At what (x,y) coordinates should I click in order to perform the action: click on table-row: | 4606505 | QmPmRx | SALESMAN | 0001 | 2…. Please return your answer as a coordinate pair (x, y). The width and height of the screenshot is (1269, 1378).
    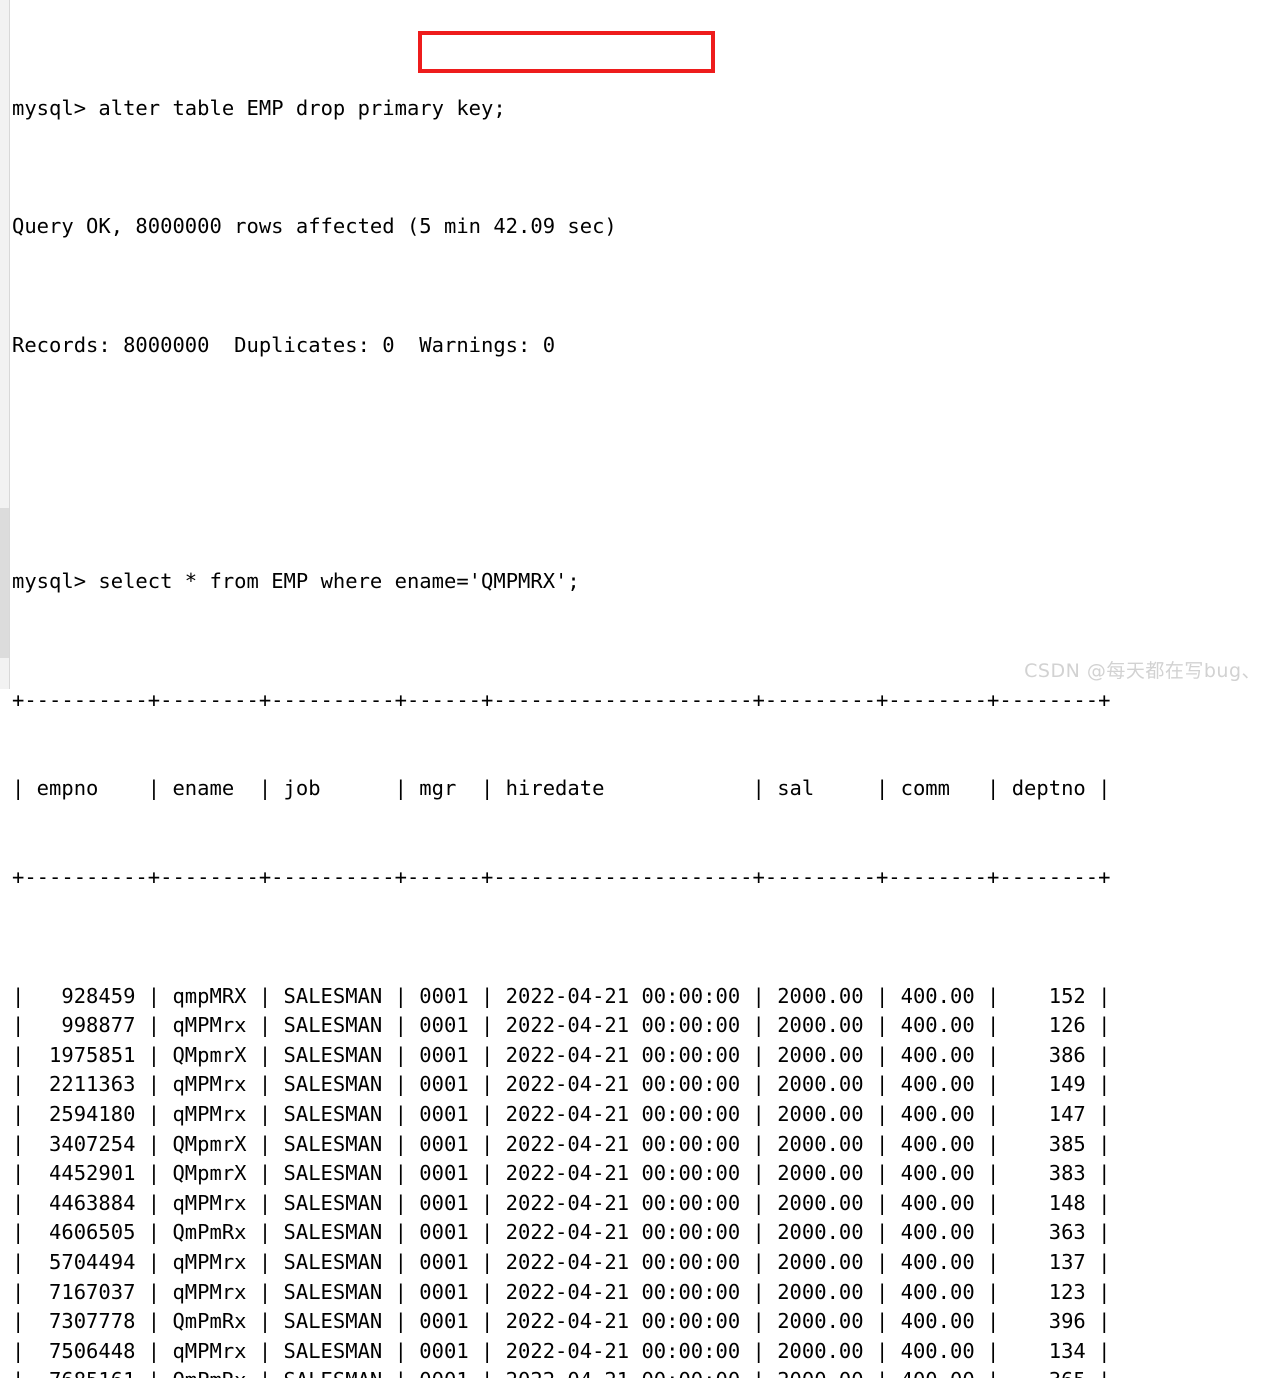
    Looking at the image, I should click on (640, 1233).